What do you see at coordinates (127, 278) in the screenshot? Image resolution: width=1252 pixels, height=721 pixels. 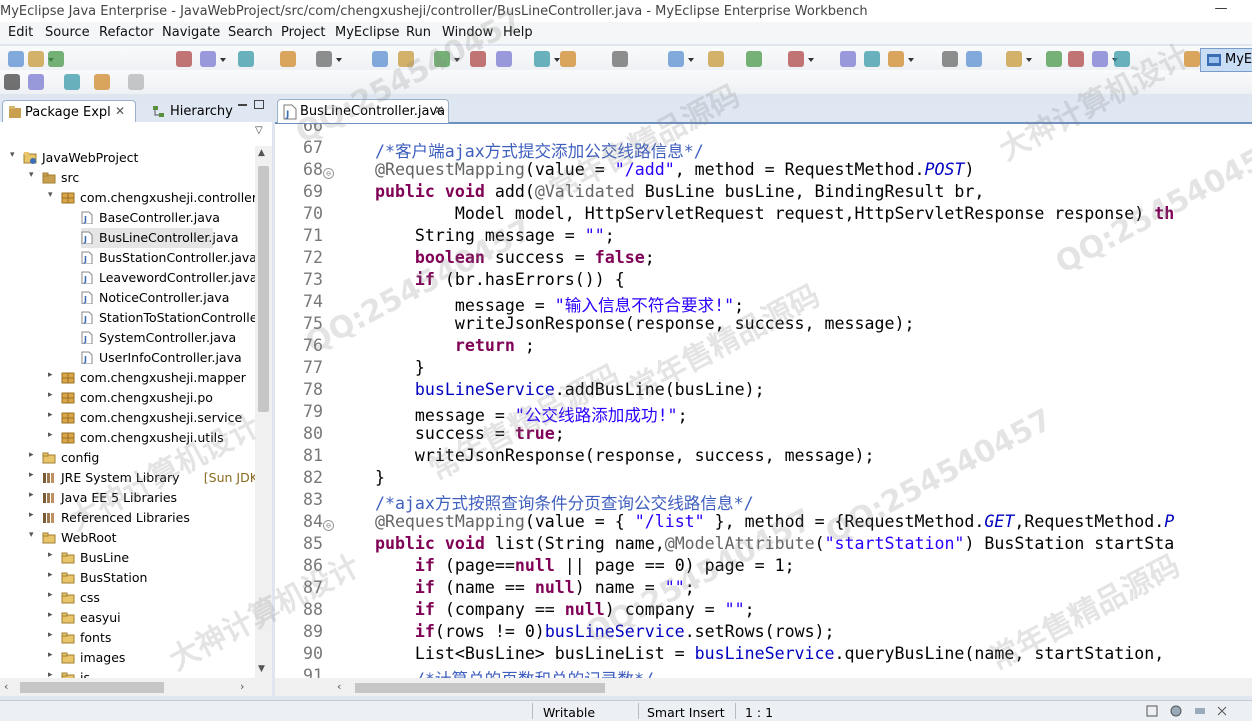 I see `tree-item: J LeavewordController.java` at bounding box center [127, 278].